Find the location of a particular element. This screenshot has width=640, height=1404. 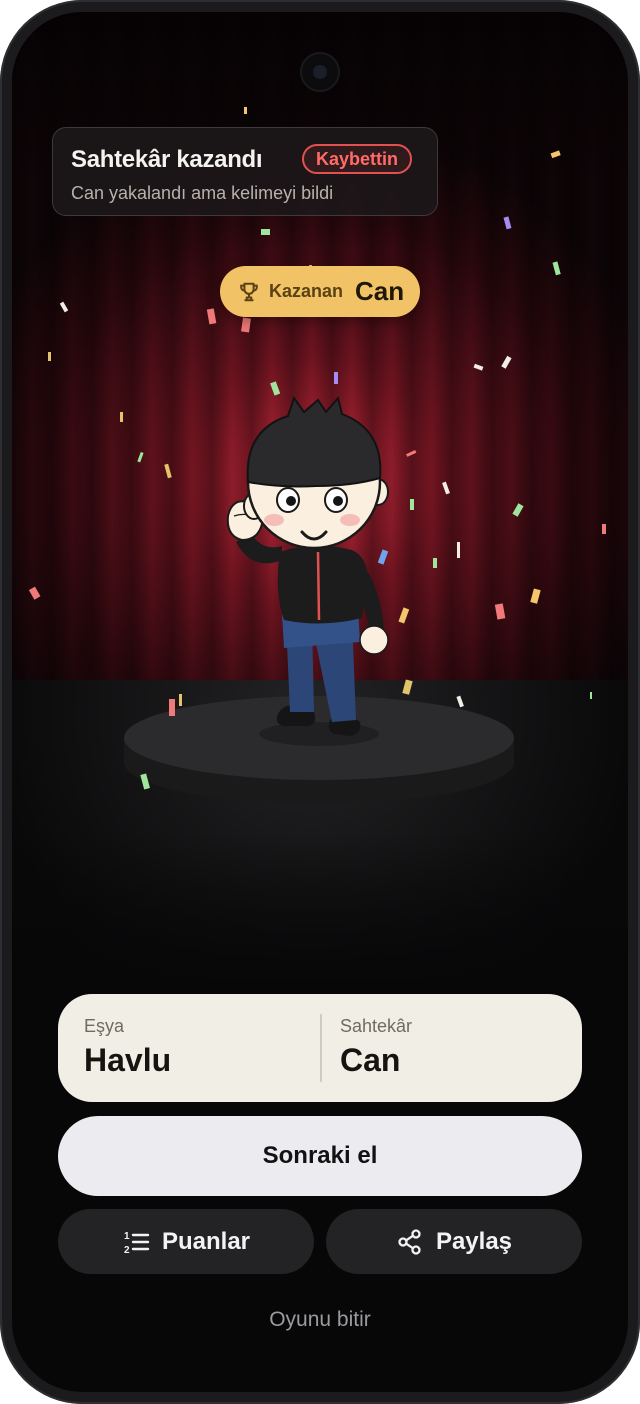

item-value: Havlu is located at coordinates (128, 1060).